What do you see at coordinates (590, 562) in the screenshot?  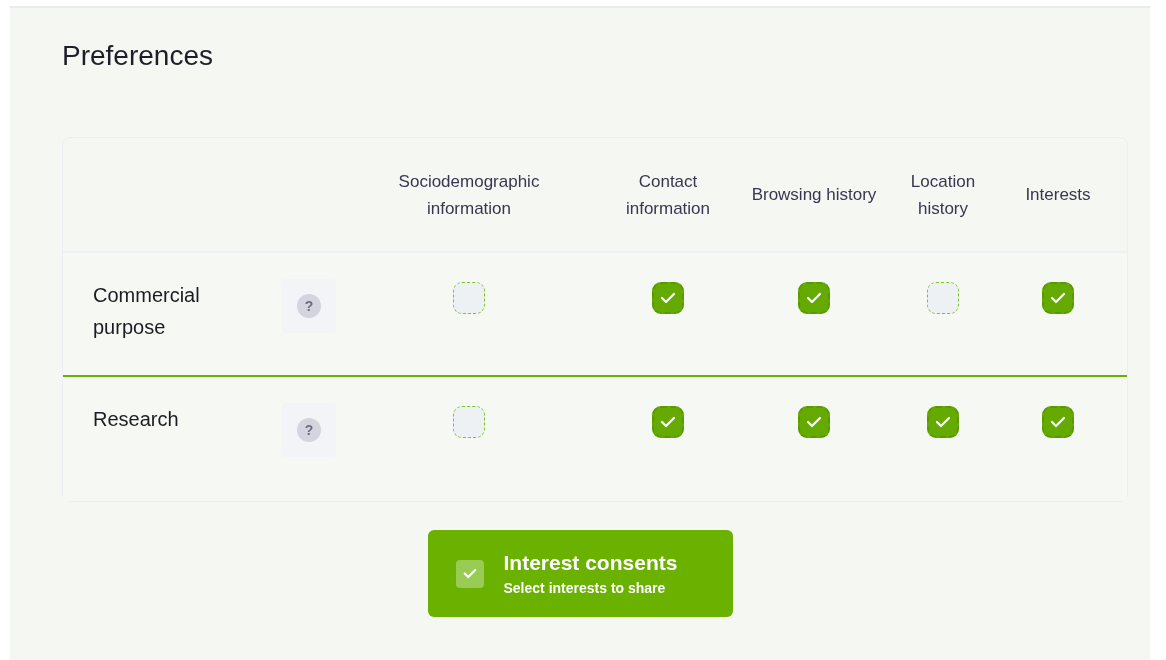 I see `button-title: Interest consents` at bounding box center [590, 562].